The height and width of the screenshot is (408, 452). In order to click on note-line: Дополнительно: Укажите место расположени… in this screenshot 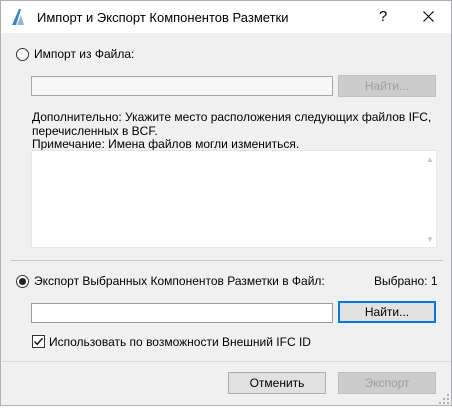, I will do `click(232, 117)`.